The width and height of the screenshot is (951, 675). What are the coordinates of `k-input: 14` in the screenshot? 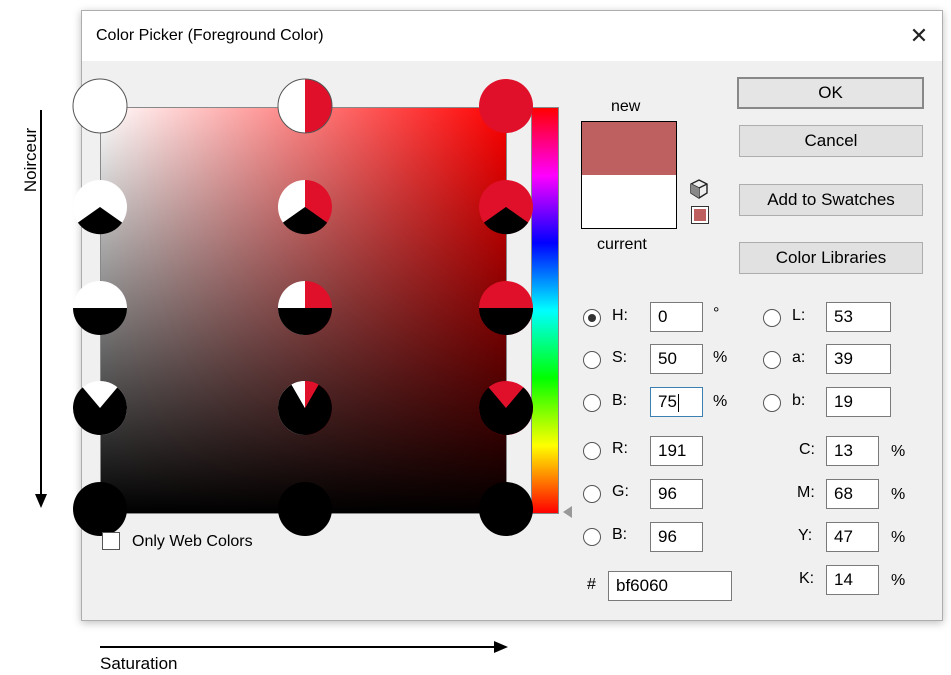 It's located at (852, 580).